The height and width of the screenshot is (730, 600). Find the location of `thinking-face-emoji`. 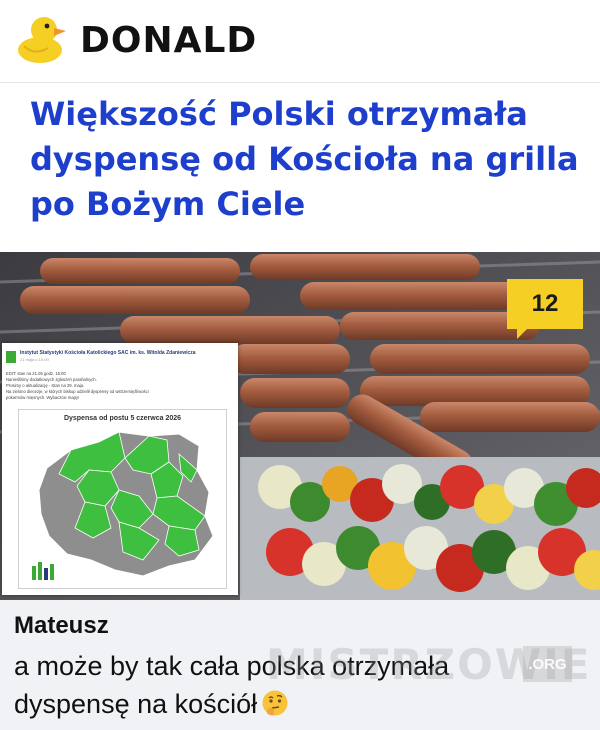

thinking-face-emoji is located at coordinates (275, 703).